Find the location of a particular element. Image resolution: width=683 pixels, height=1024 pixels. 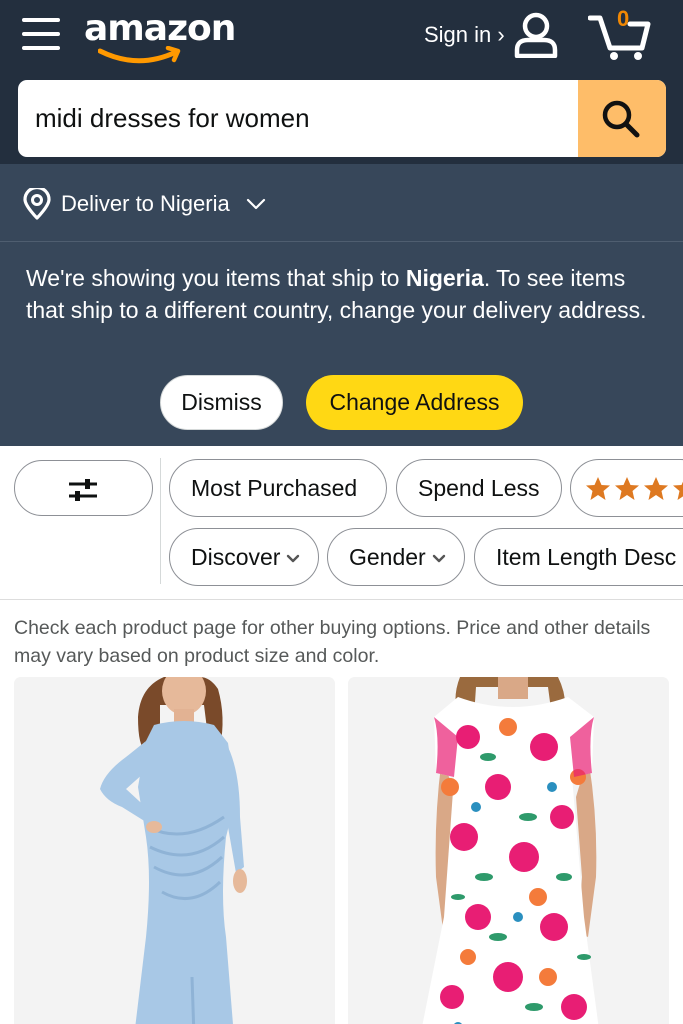

logo-smile-arrow-icon is located at coordinates (139, 55).